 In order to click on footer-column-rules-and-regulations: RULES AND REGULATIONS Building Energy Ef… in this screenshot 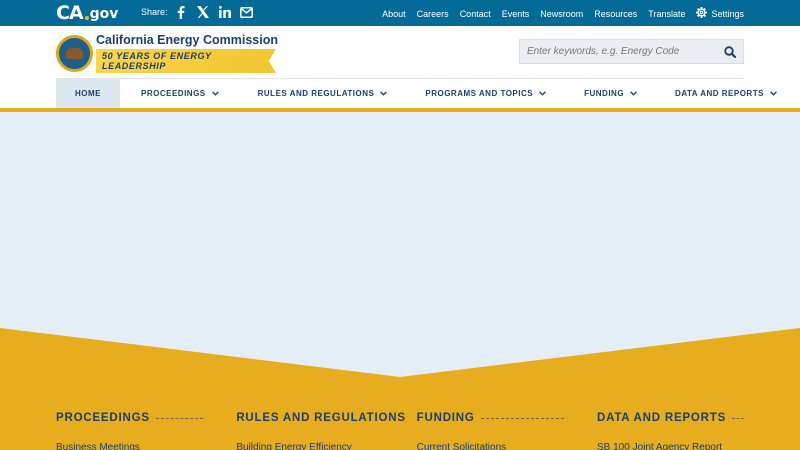, I will do `click(320, 431)`.